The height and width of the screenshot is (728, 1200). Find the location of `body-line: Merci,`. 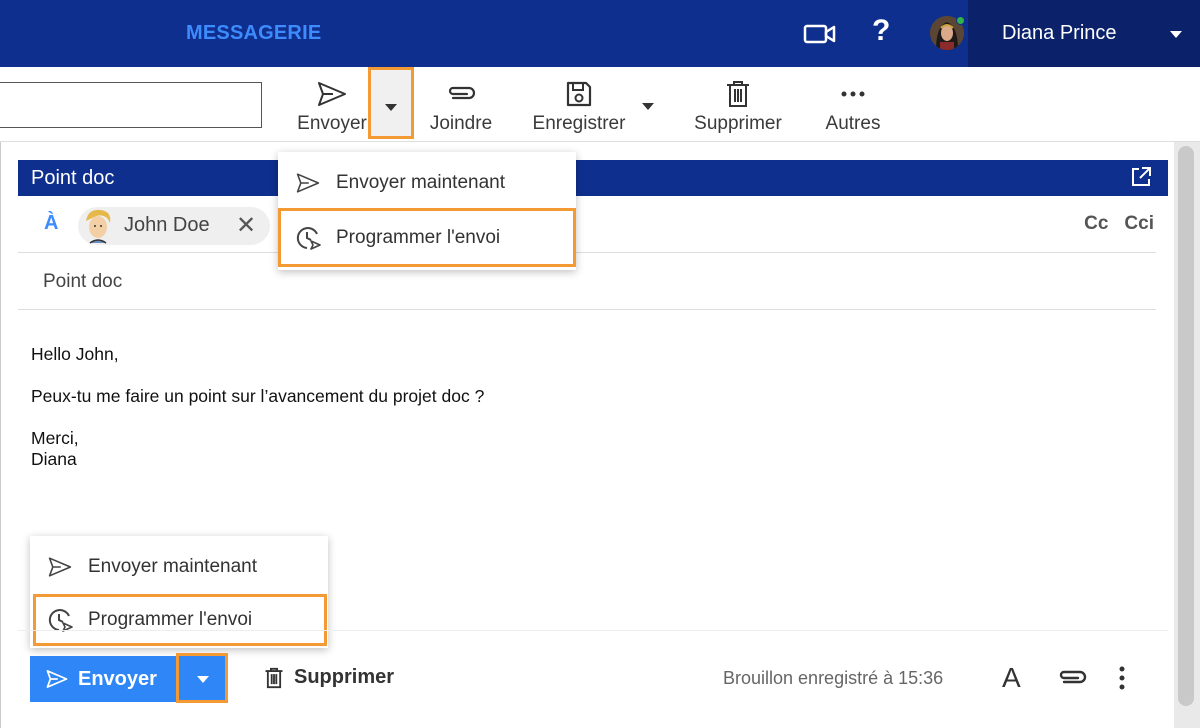

body-line: Merci, is located at coordinates (55, 438).